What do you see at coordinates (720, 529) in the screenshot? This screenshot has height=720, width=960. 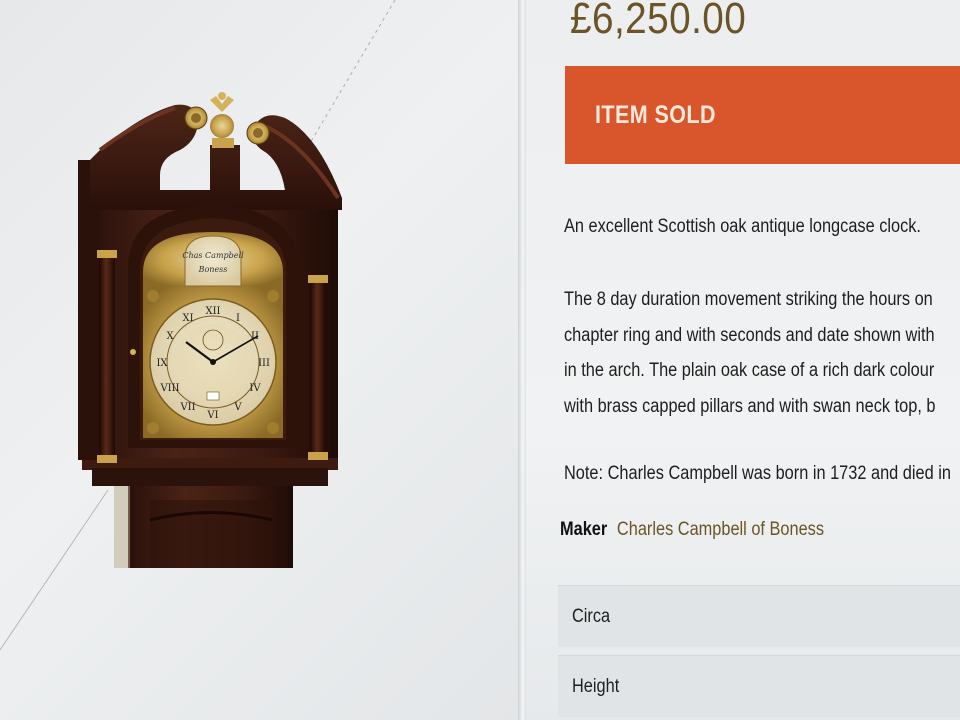 I see `maker-value: Charles Campbell of Boness` at bounding box center [720, 529].